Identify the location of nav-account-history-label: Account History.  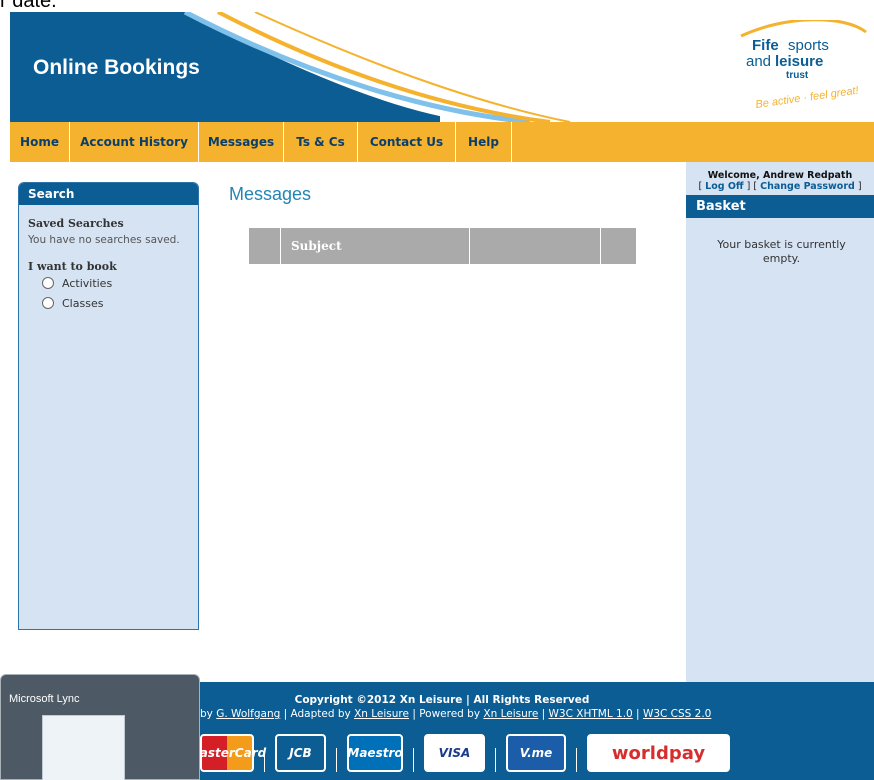
(134, 142).